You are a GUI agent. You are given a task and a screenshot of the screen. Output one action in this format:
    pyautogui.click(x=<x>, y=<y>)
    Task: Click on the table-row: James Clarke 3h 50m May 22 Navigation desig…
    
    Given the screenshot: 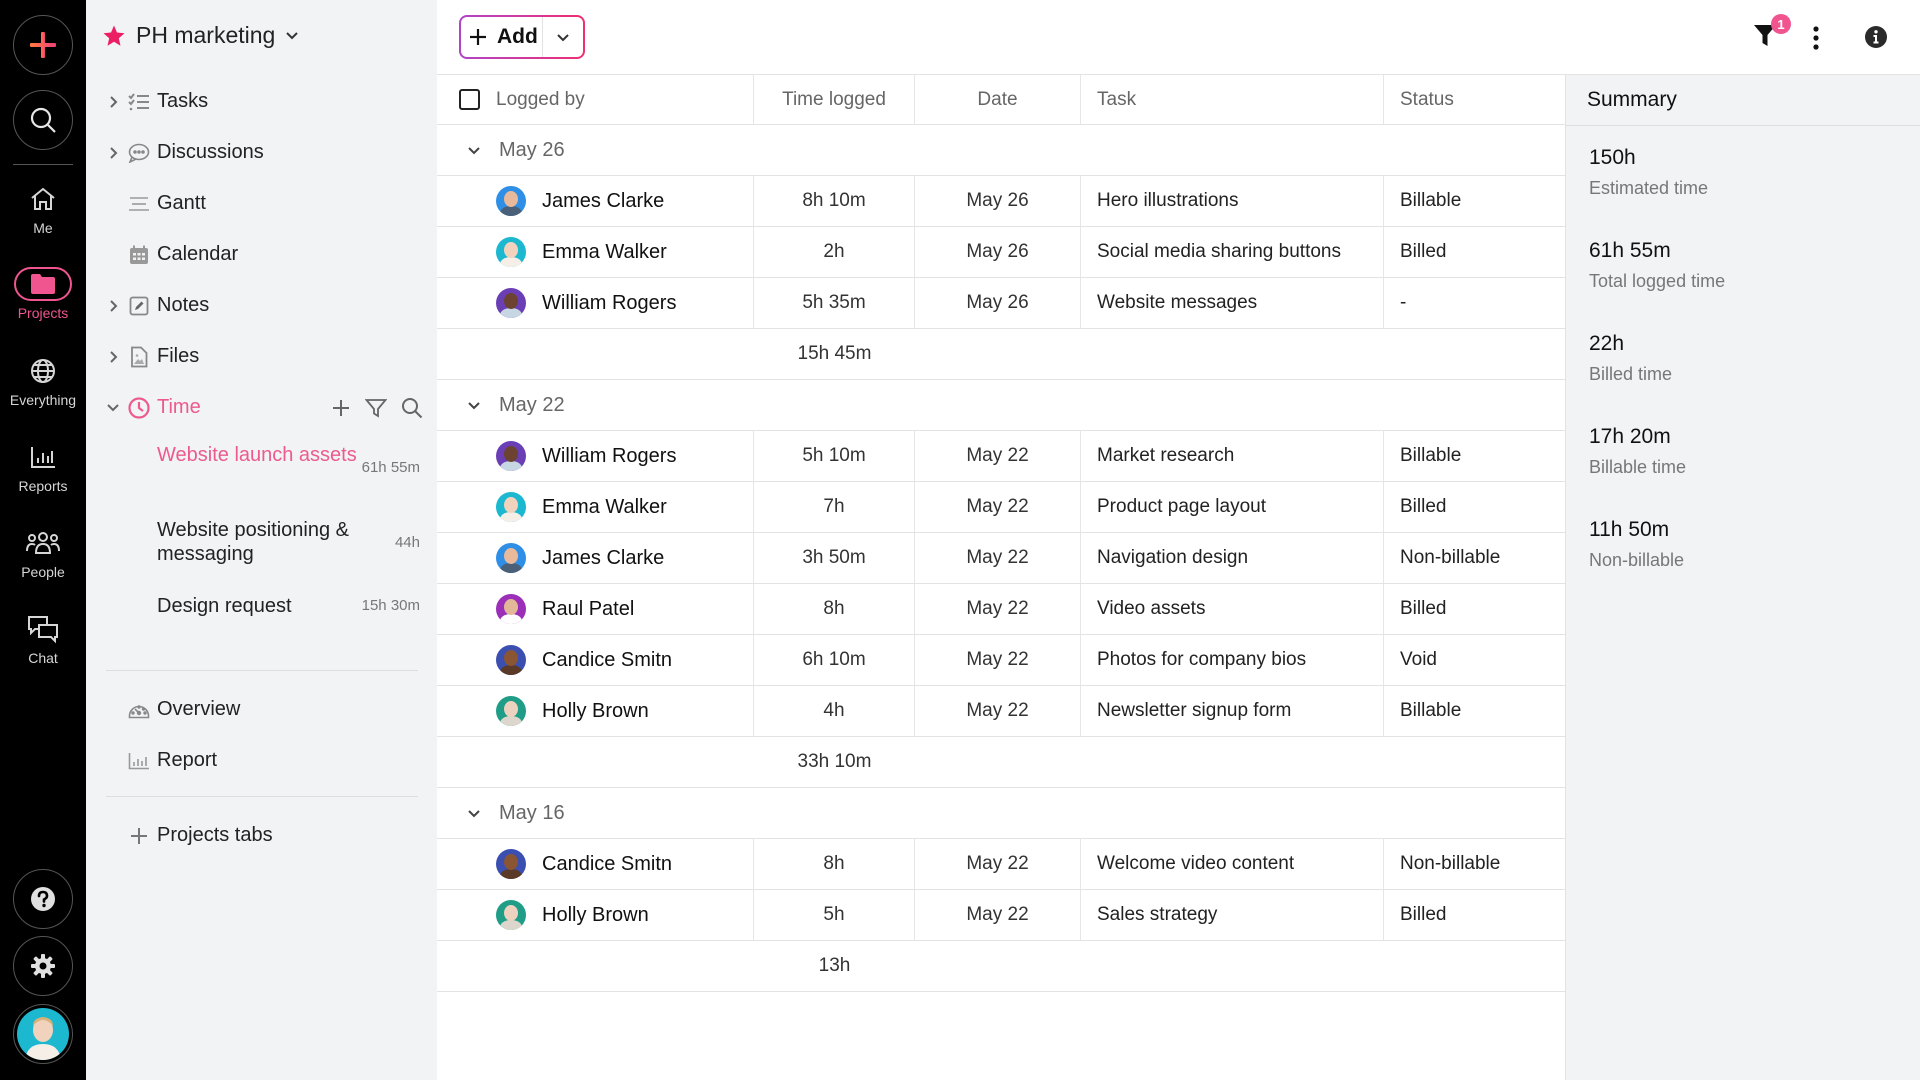 What is the action you would take?
    pyautogui.click(x=1001, y=558)
    